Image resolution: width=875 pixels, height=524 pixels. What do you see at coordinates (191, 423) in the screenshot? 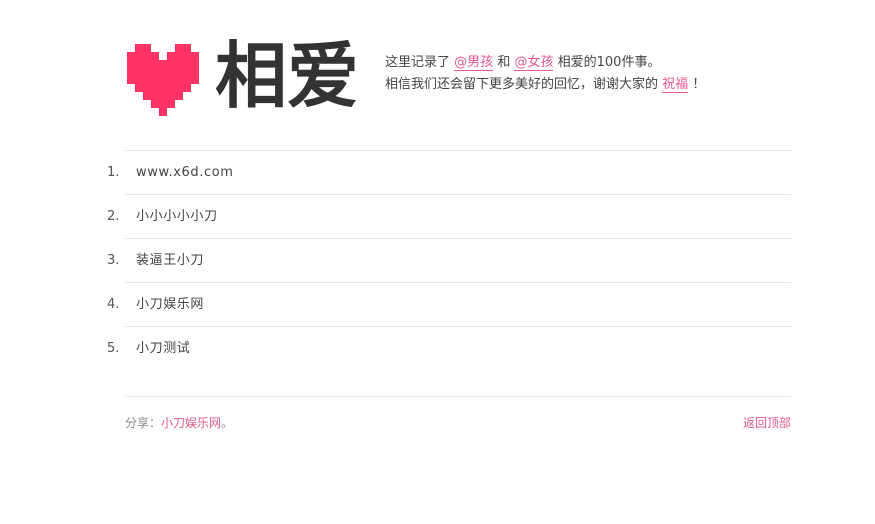
I see `share-link: 小刀娱乐网` at bounding box center [191, 423].